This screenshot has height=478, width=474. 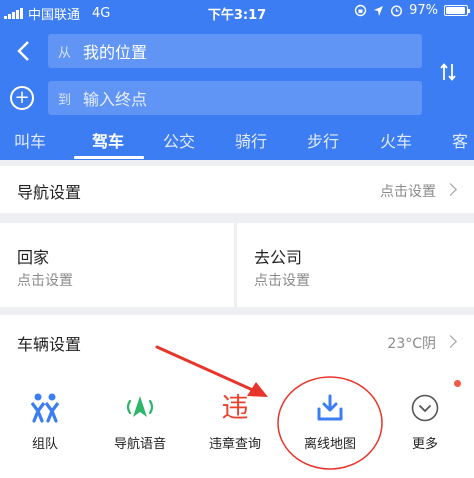 What do you see at coordinates (379, 10) in the screenshot?
I see `location-icon` at bounding box center [379, 10].